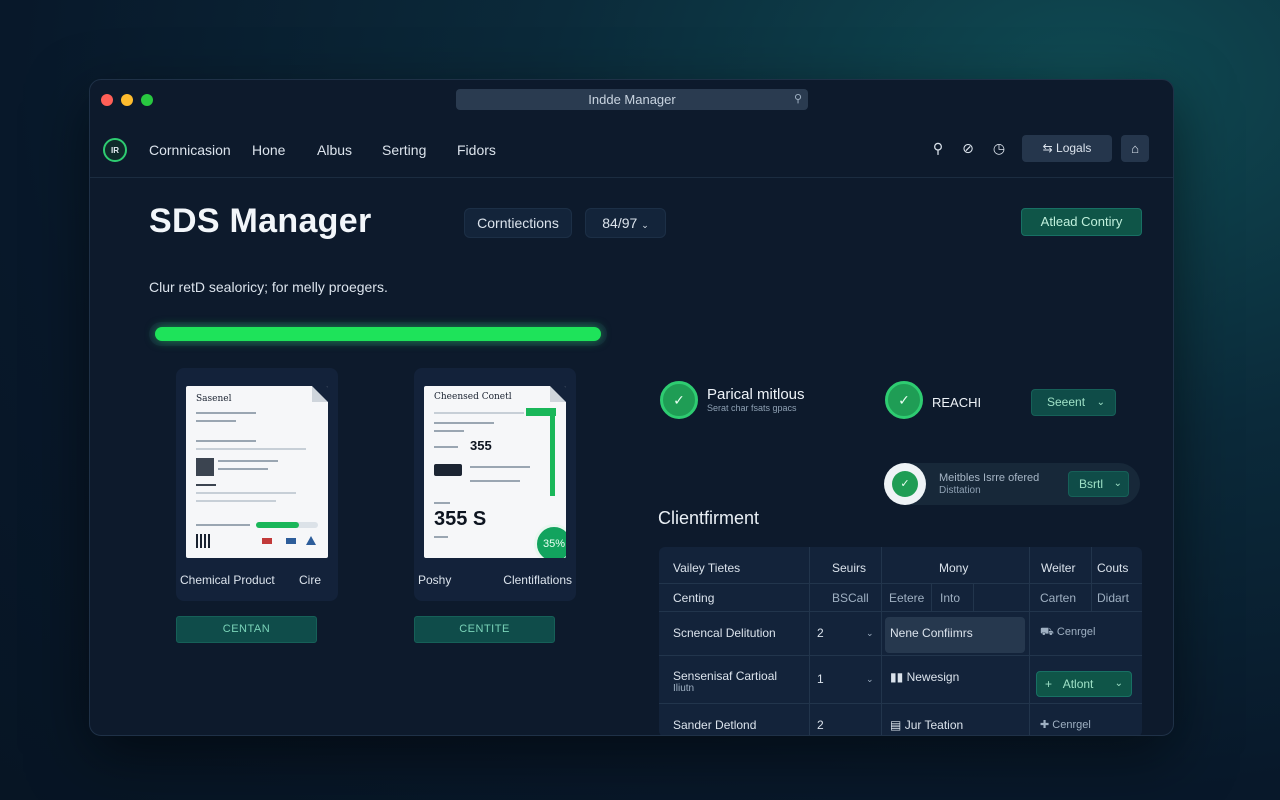 This screenshot has width=1280, height=800. I want to click on row-action-button: + Atlont ⌄, so click(1084, 684).